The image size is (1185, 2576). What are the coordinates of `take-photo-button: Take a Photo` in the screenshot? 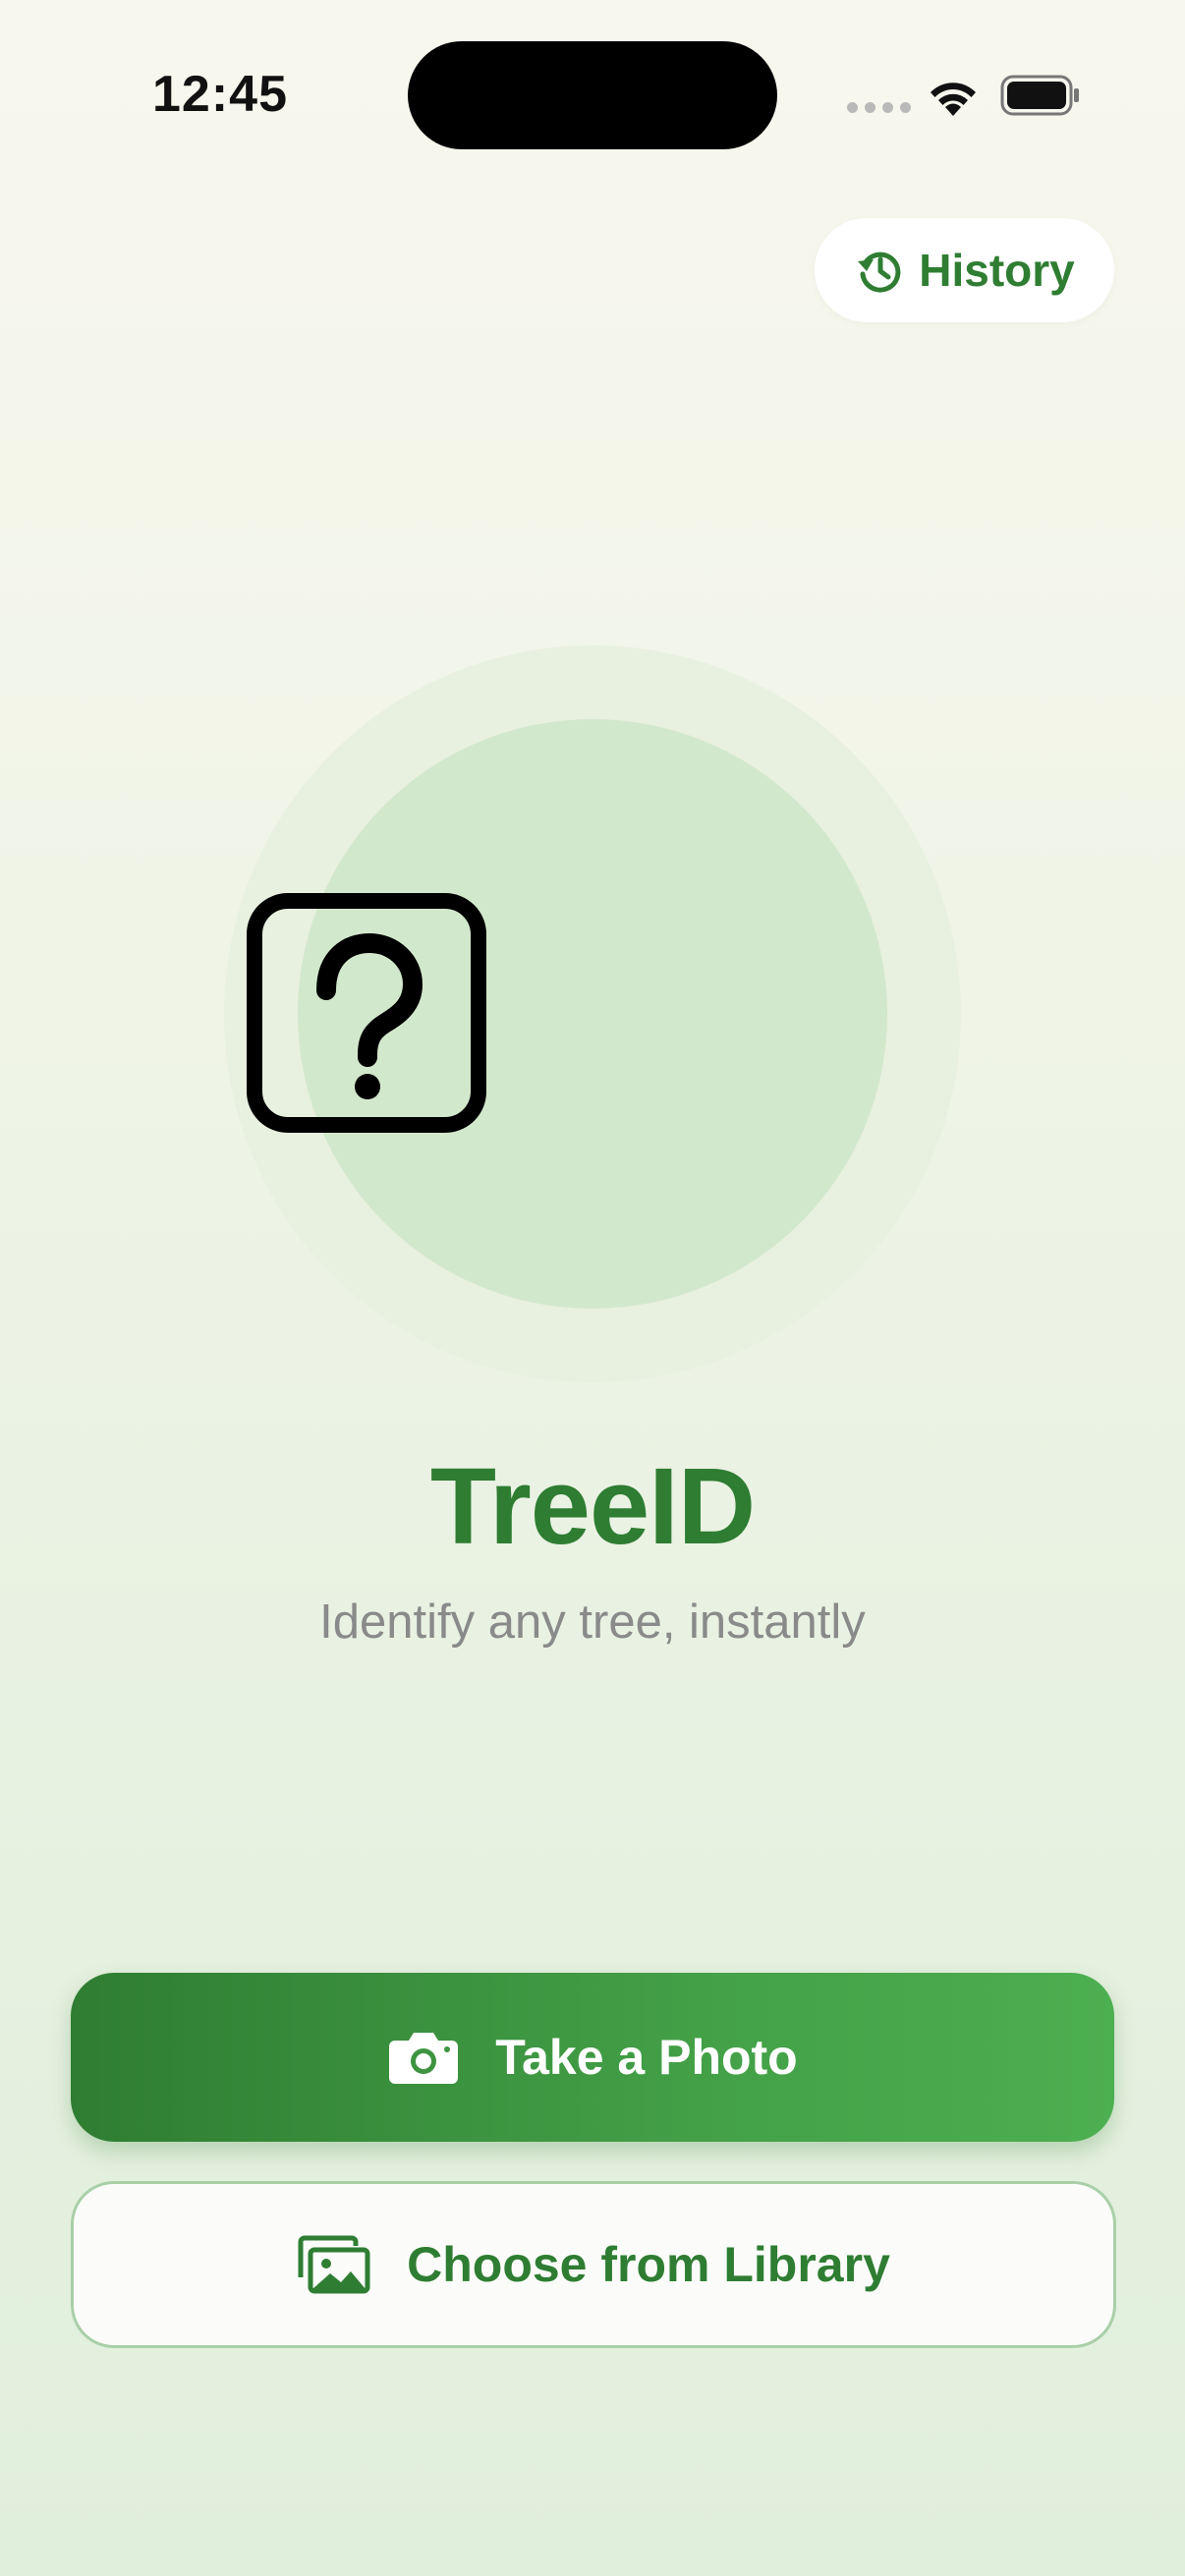 It's located at (592, 2057).